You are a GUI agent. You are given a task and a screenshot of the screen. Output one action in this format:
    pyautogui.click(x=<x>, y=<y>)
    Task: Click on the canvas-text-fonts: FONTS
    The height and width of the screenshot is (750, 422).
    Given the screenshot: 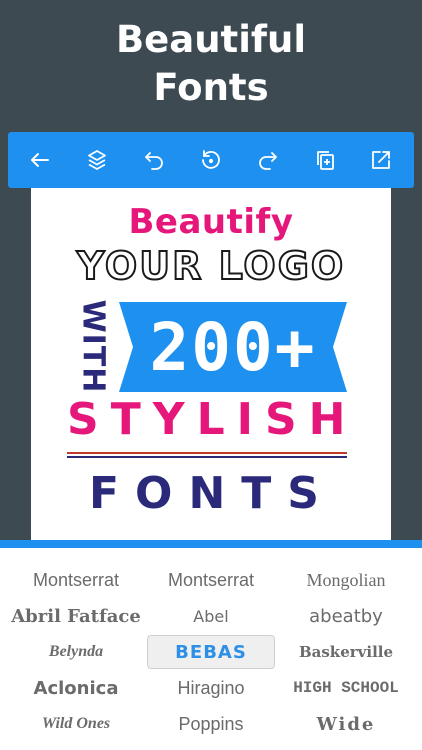 What is the action you would take?
    pyautogui.click(x=212, y=493)
    